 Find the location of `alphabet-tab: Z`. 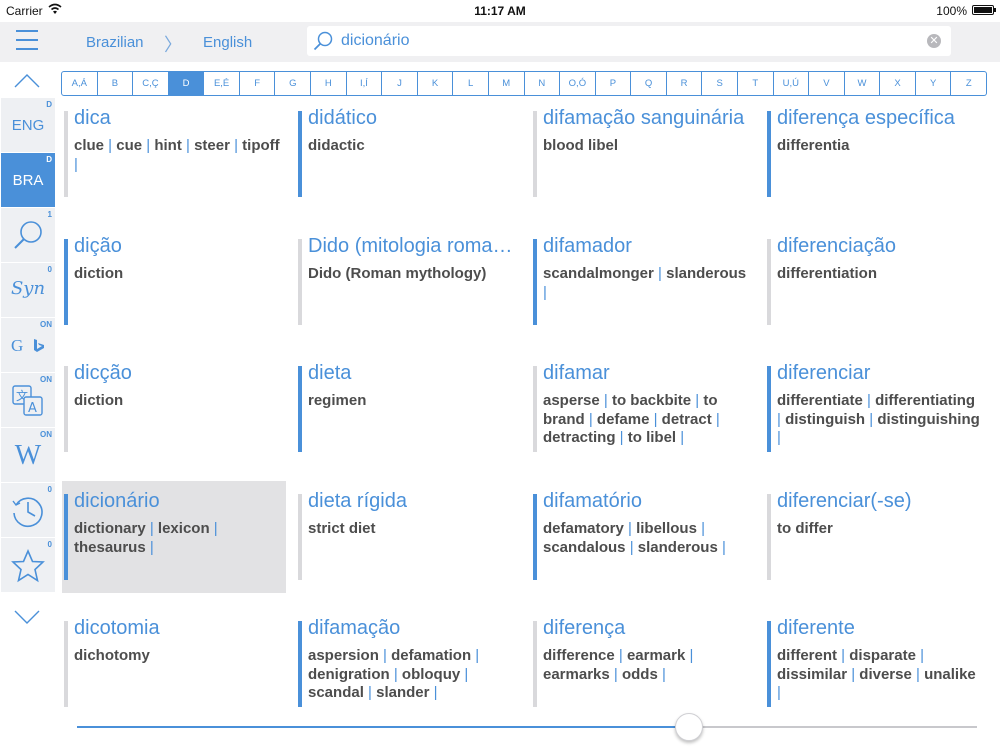

alphabet-tab: Z is located at coordinates (969, 83).